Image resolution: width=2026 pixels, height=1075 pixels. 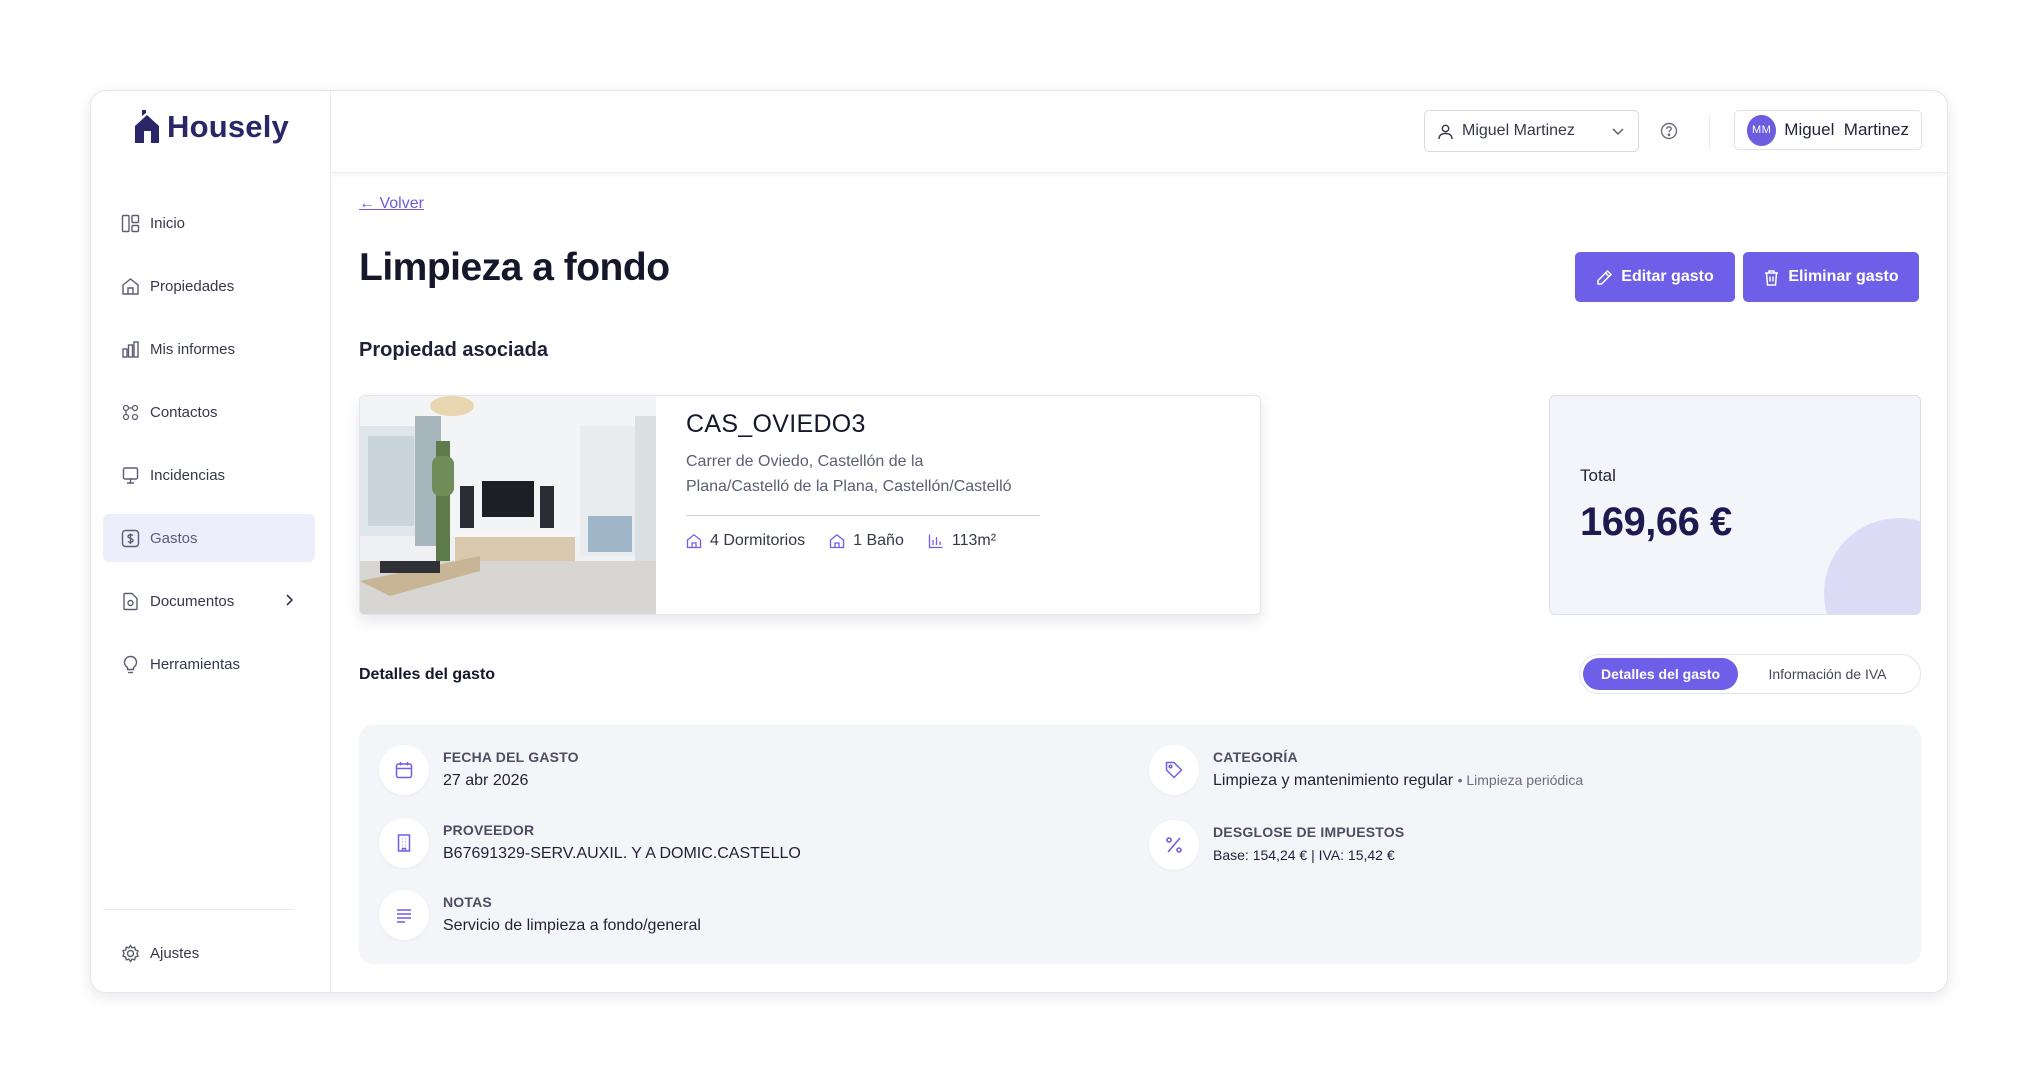 What do you see at coordinates (174, 538) in the screenshot?
I see `sidebar-item-label: Gastos` at bounding box center [174, 538].